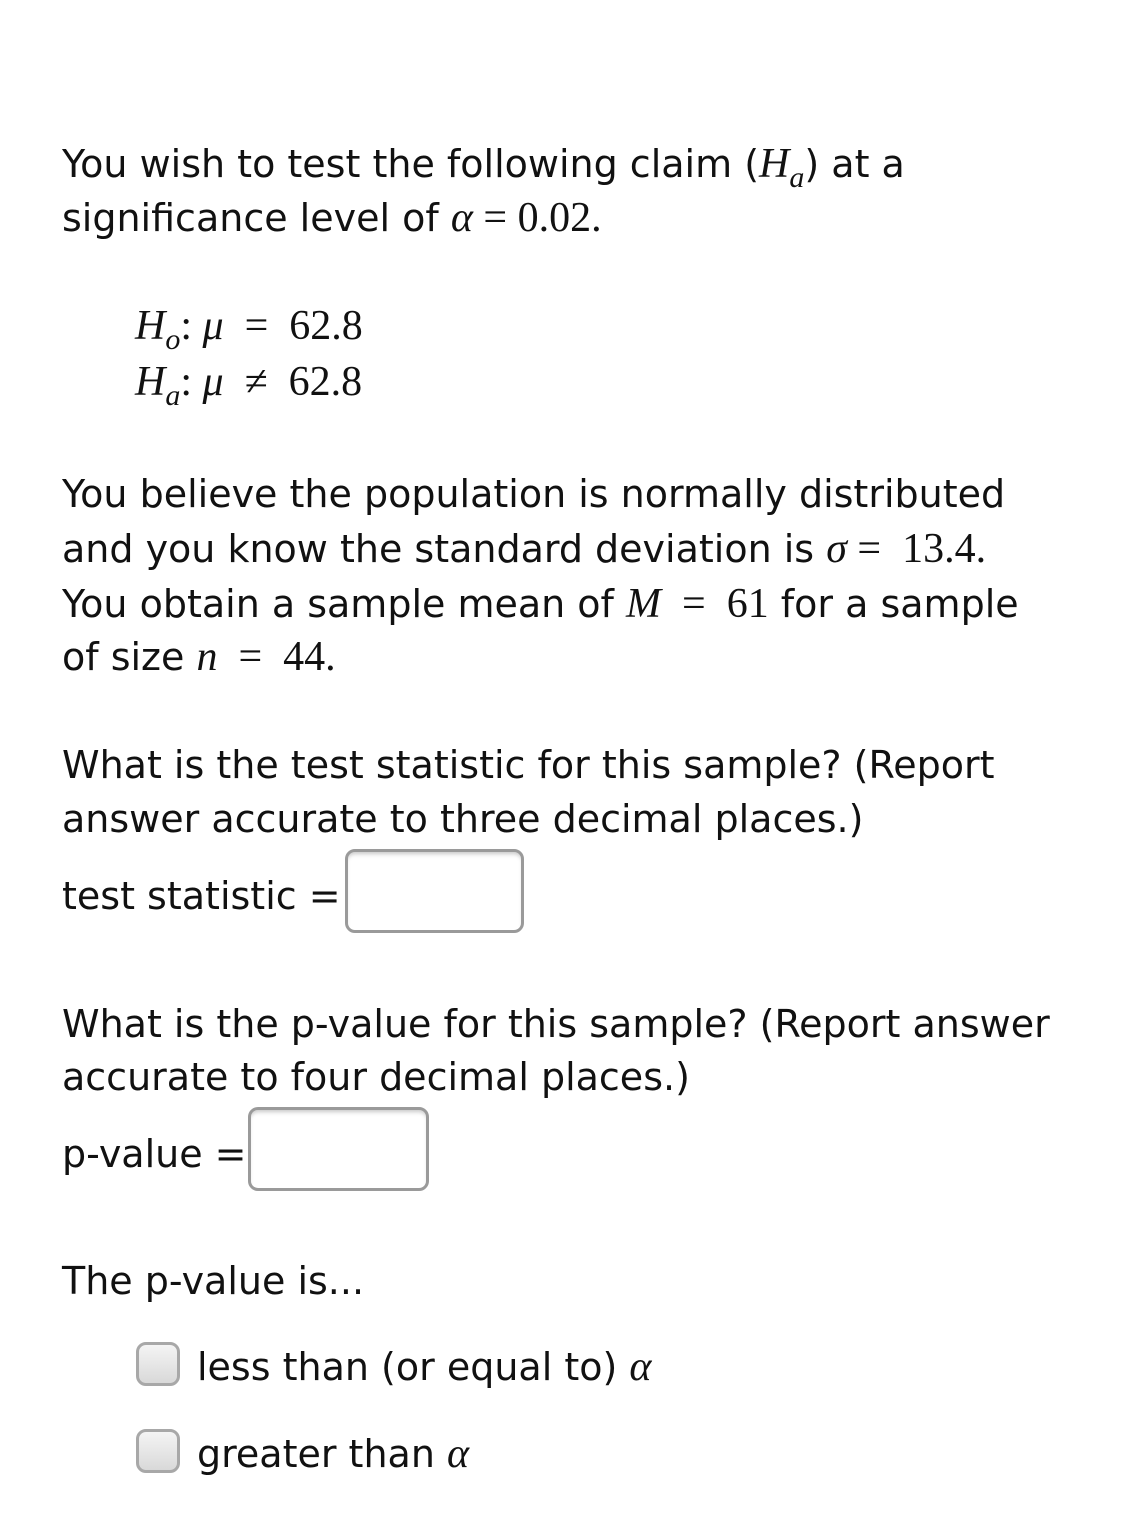 The height and width of the screenshot is (1525, 1125). Describe the element at coordinates (747, 604) in the screenshot. I see `mean-value: 61` at that location.